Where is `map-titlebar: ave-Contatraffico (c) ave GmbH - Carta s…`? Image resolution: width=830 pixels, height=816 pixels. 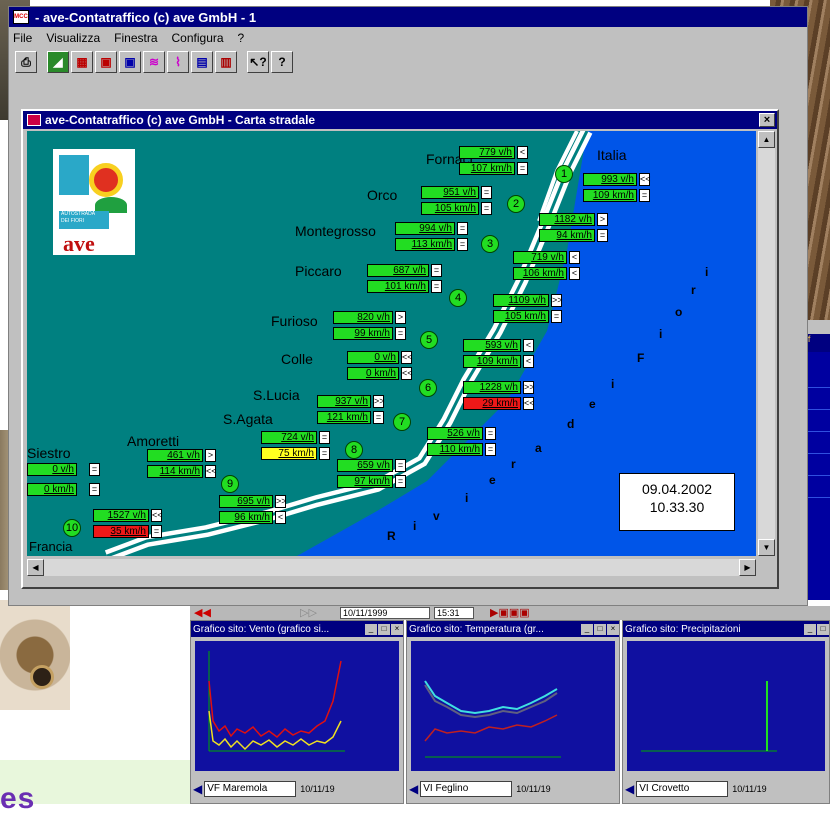 map-titlebar: ave-Contatraffico (c) ave GmbH - Carta s… is located at coordinates (400, 120).